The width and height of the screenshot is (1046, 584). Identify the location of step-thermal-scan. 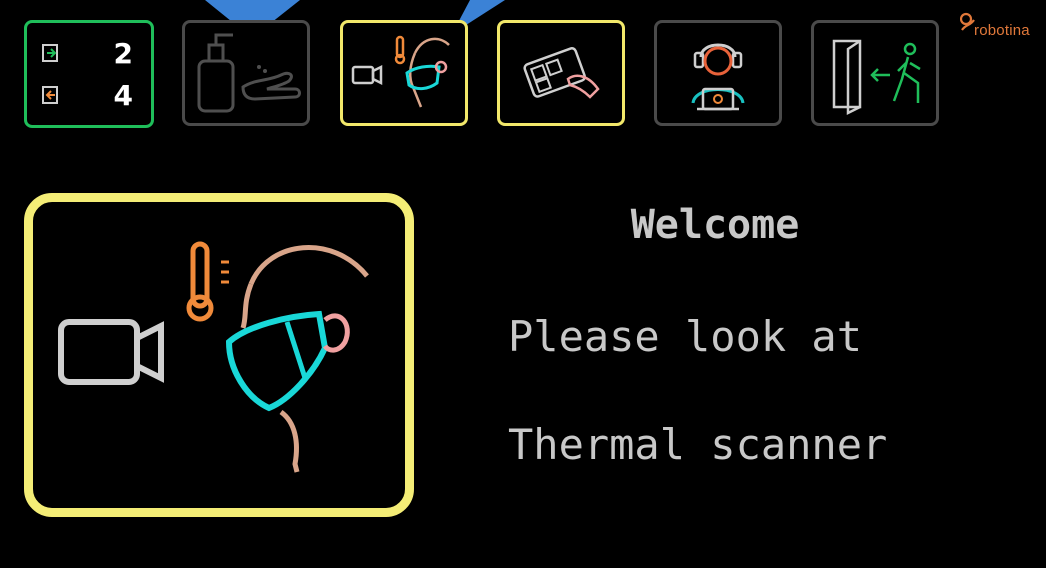
(404, 73).